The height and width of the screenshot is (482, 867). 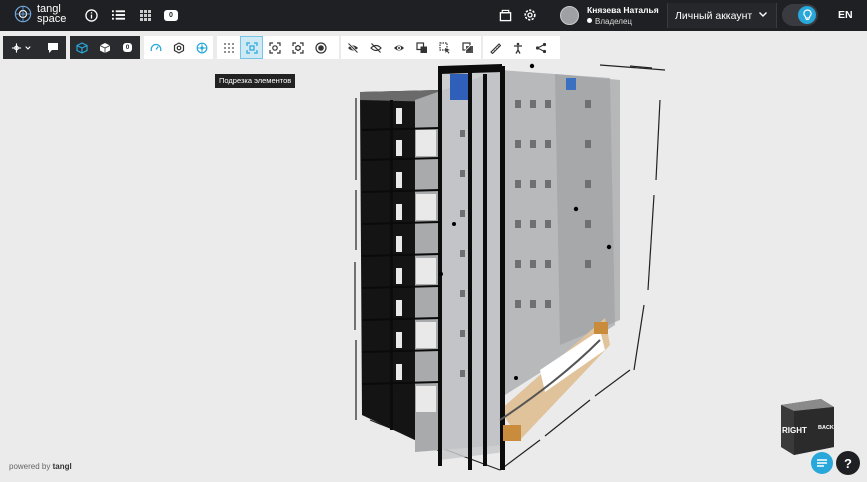 I want to click on model-count-badge: 0, so click(x=127, y=47).